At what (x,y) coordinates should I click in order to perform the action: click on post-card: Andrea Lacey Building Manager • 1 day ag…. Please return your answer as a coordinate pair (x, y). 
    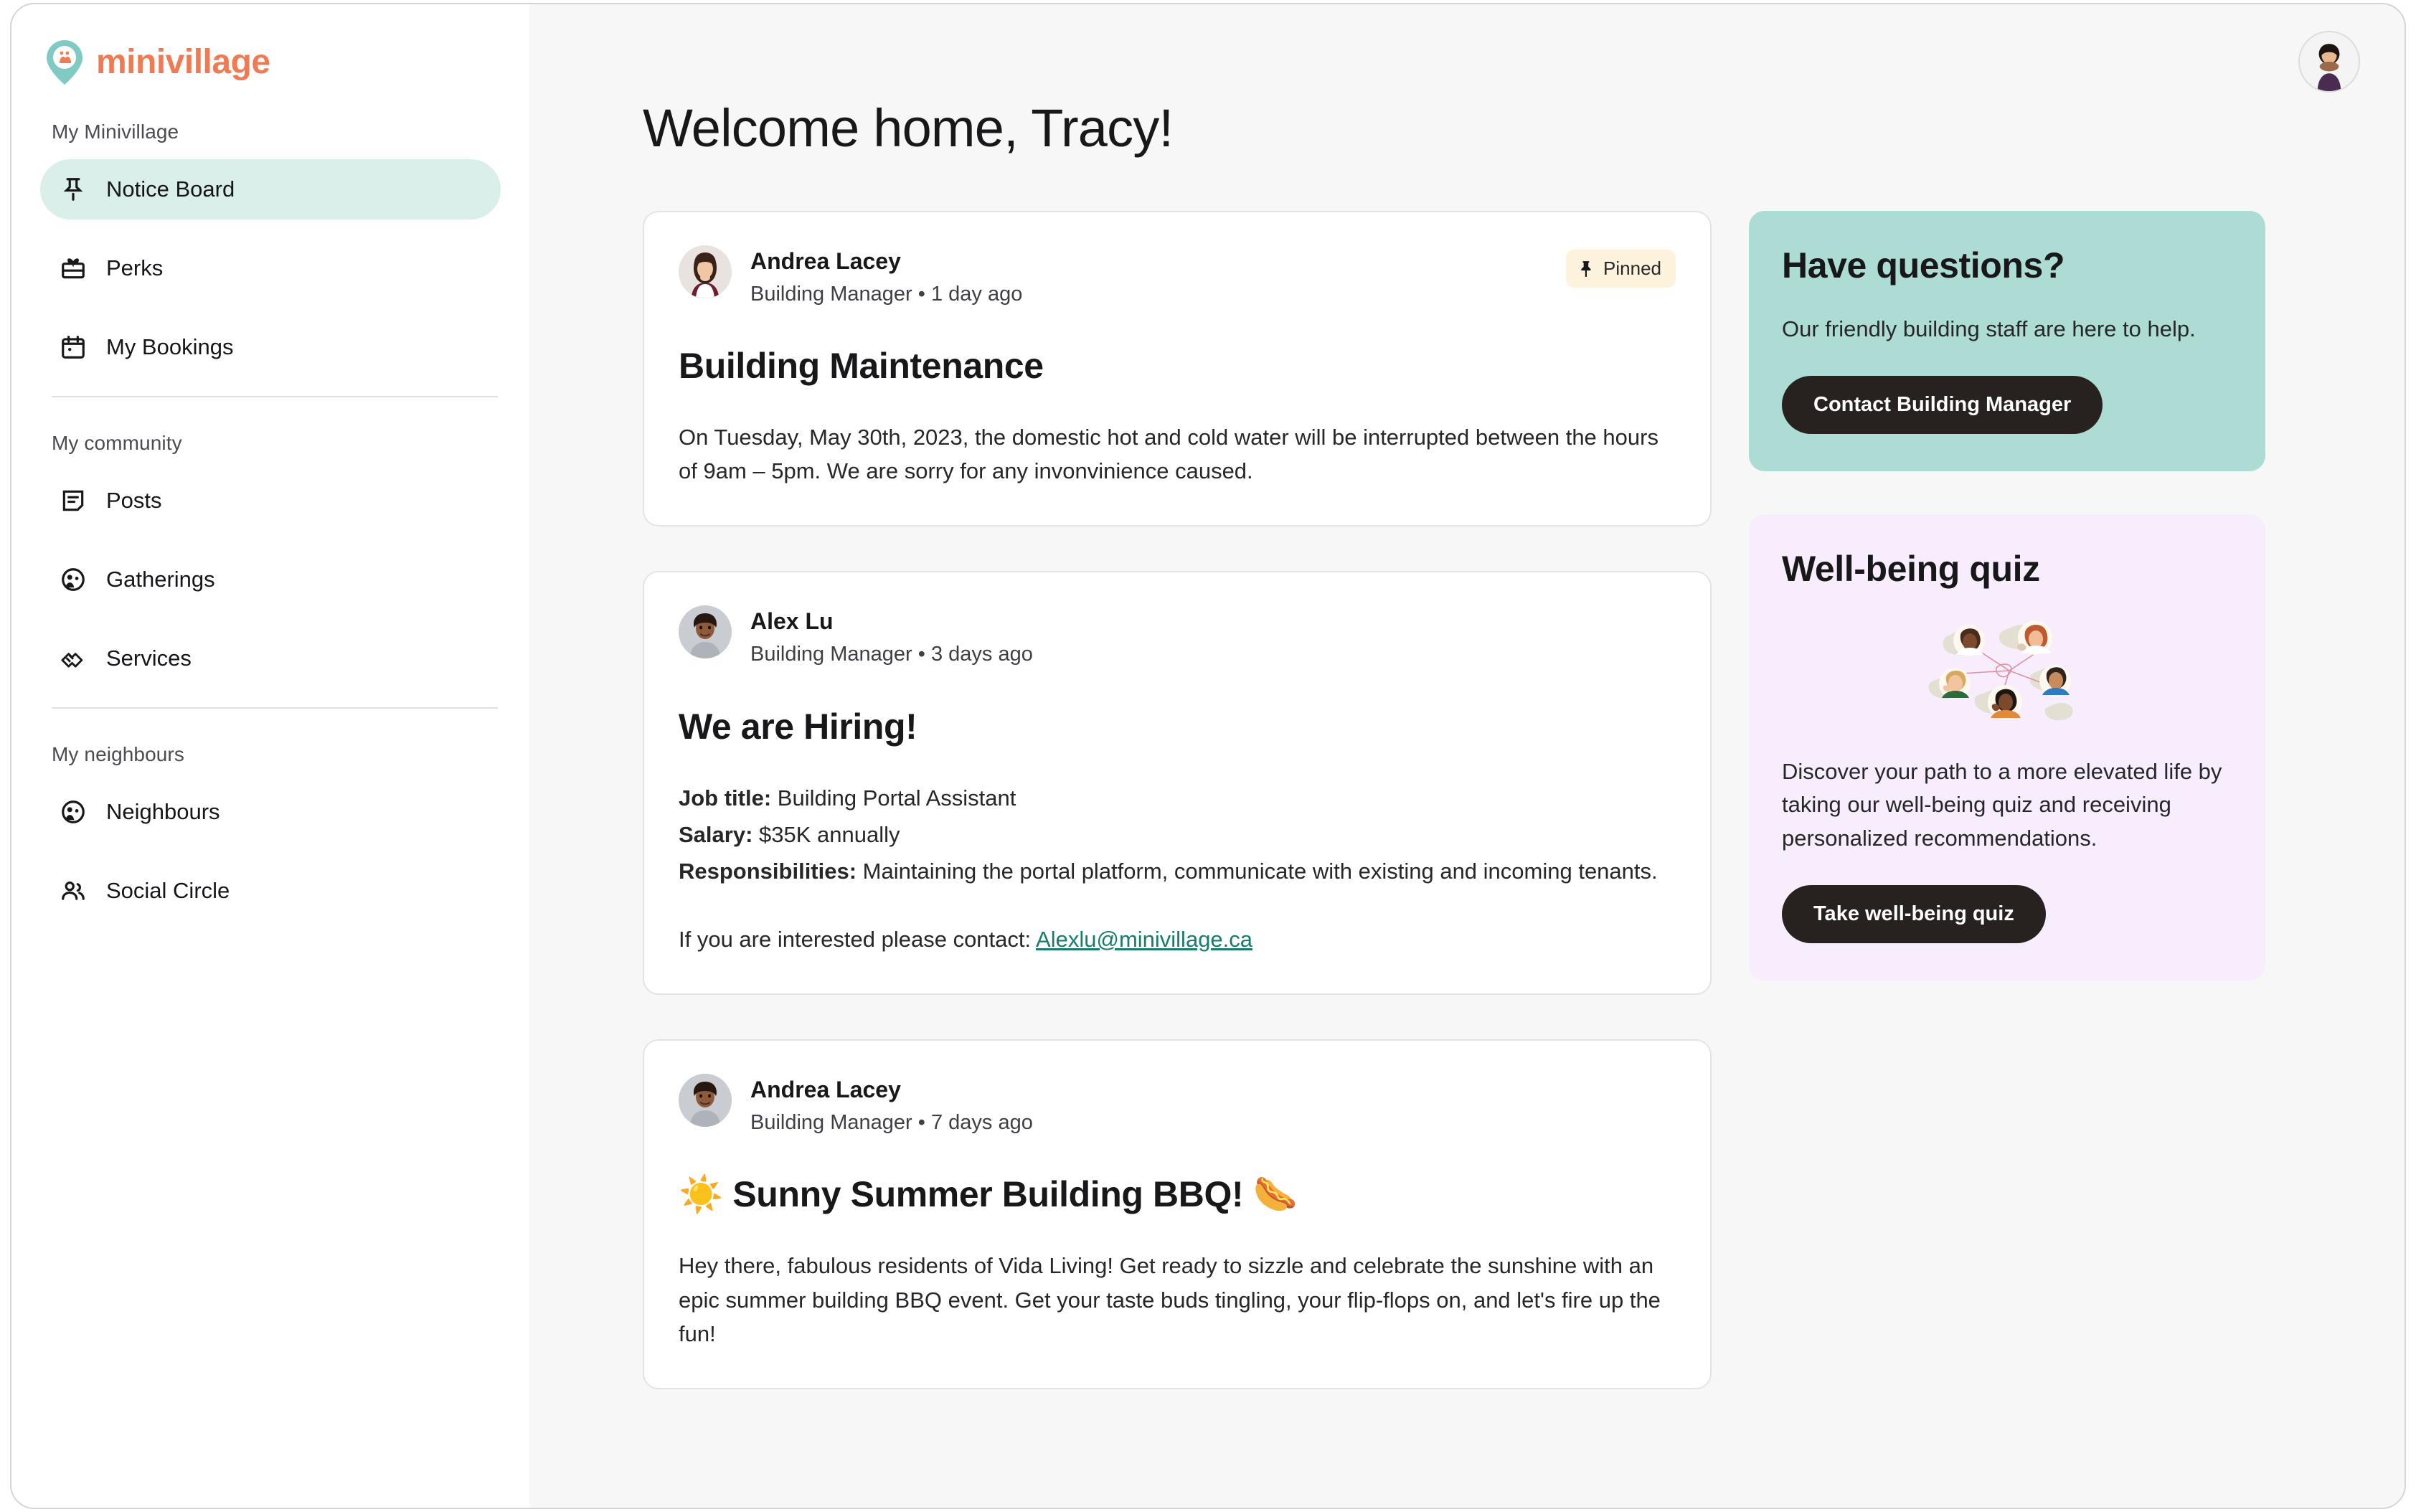
    Looking at the image, I should click on (1177, 369).